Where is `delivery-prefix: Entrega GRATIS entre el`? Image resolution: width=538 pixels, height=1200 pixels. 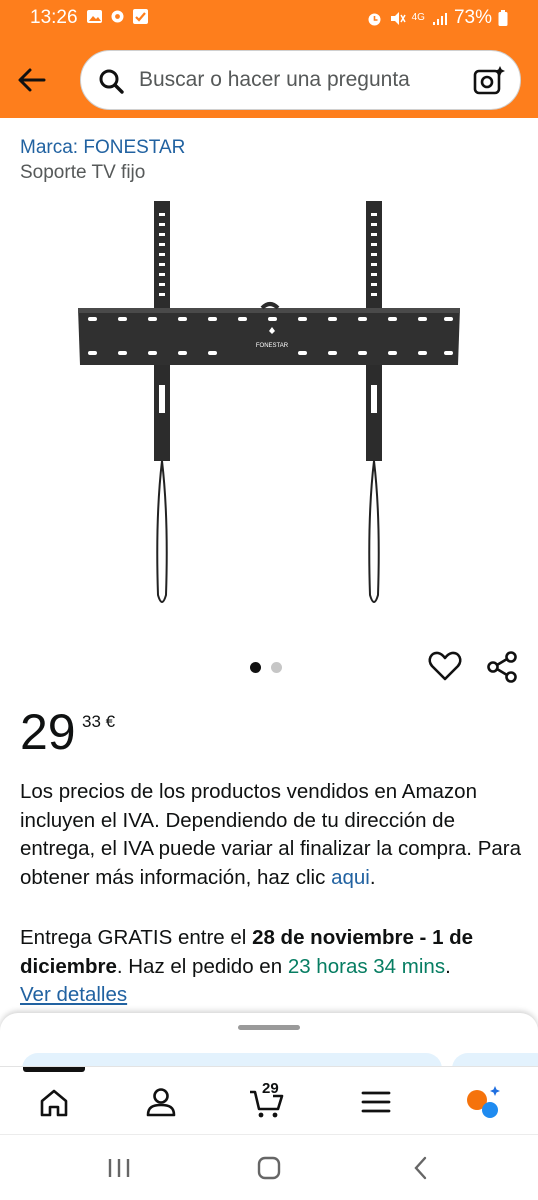
delivery-prefix: Entrega GRATIS entre el is located at coordinates (136, 937).